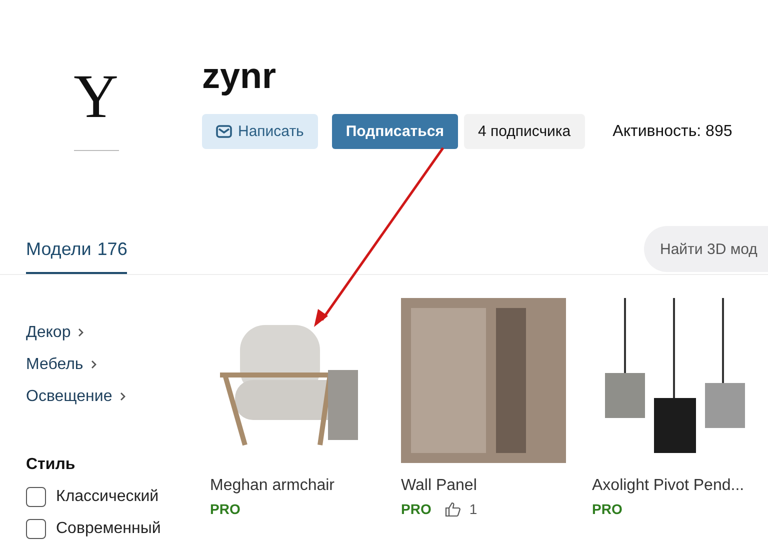 The image size is (768, 556). What do you see at coordinates (224, 131) in the screenshot?
I see `mail-icon` at bounding box center [224, 131].